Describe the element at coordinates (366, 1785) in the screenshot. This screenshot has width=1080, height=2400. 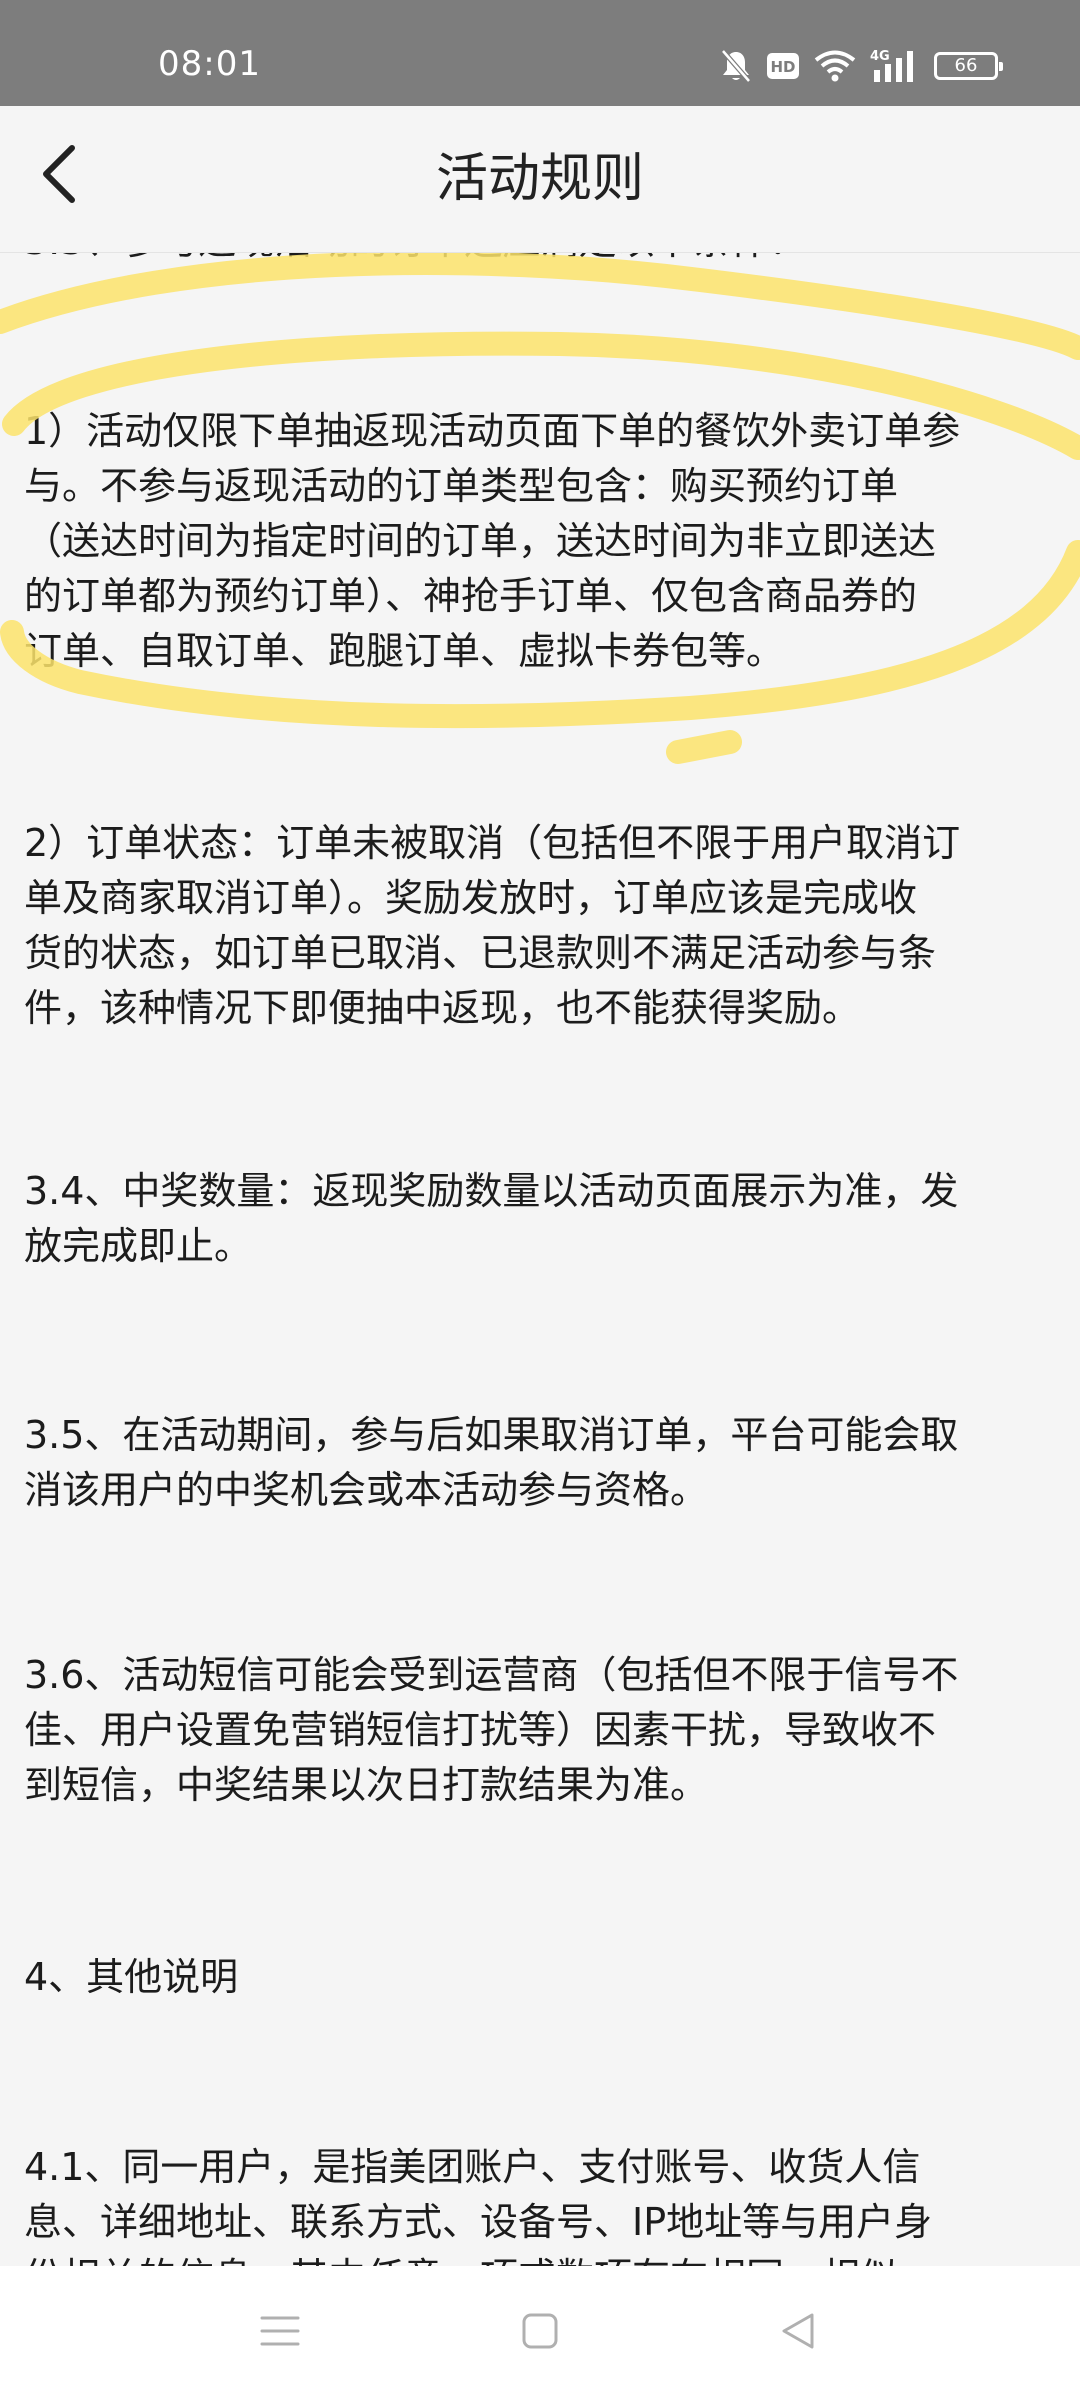
I see `text-line: 到短信，中奖结果以次日打款结果为准。` at that location.